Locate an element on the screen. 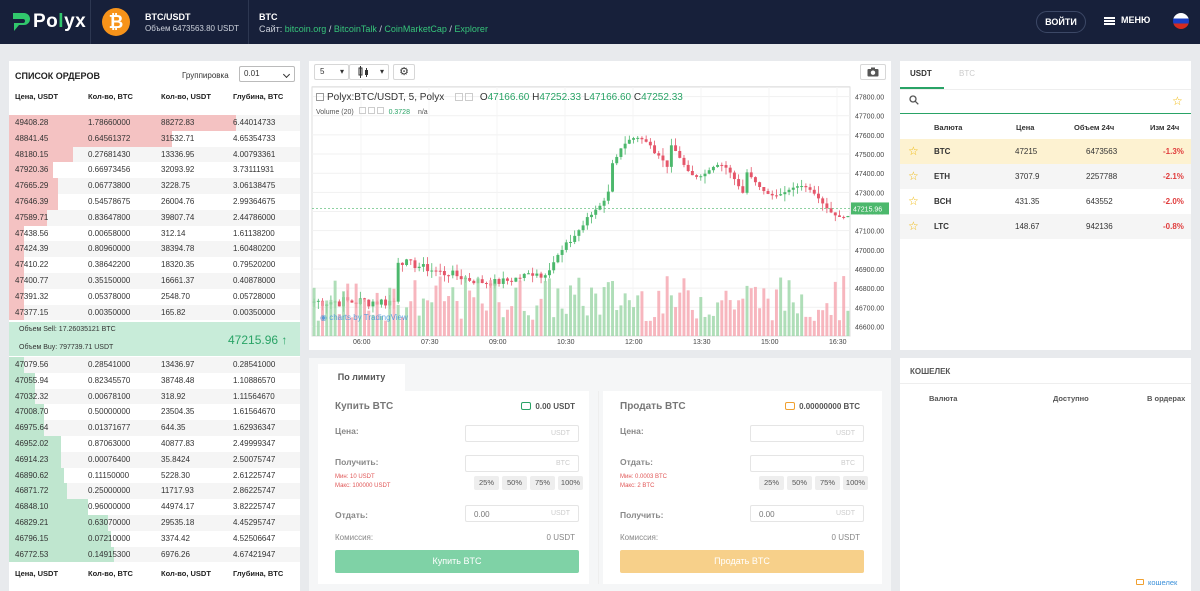  market-row-ltc: ☆ LTC 148.67 942136 -0.8% is located at coordinates (1045, 226).